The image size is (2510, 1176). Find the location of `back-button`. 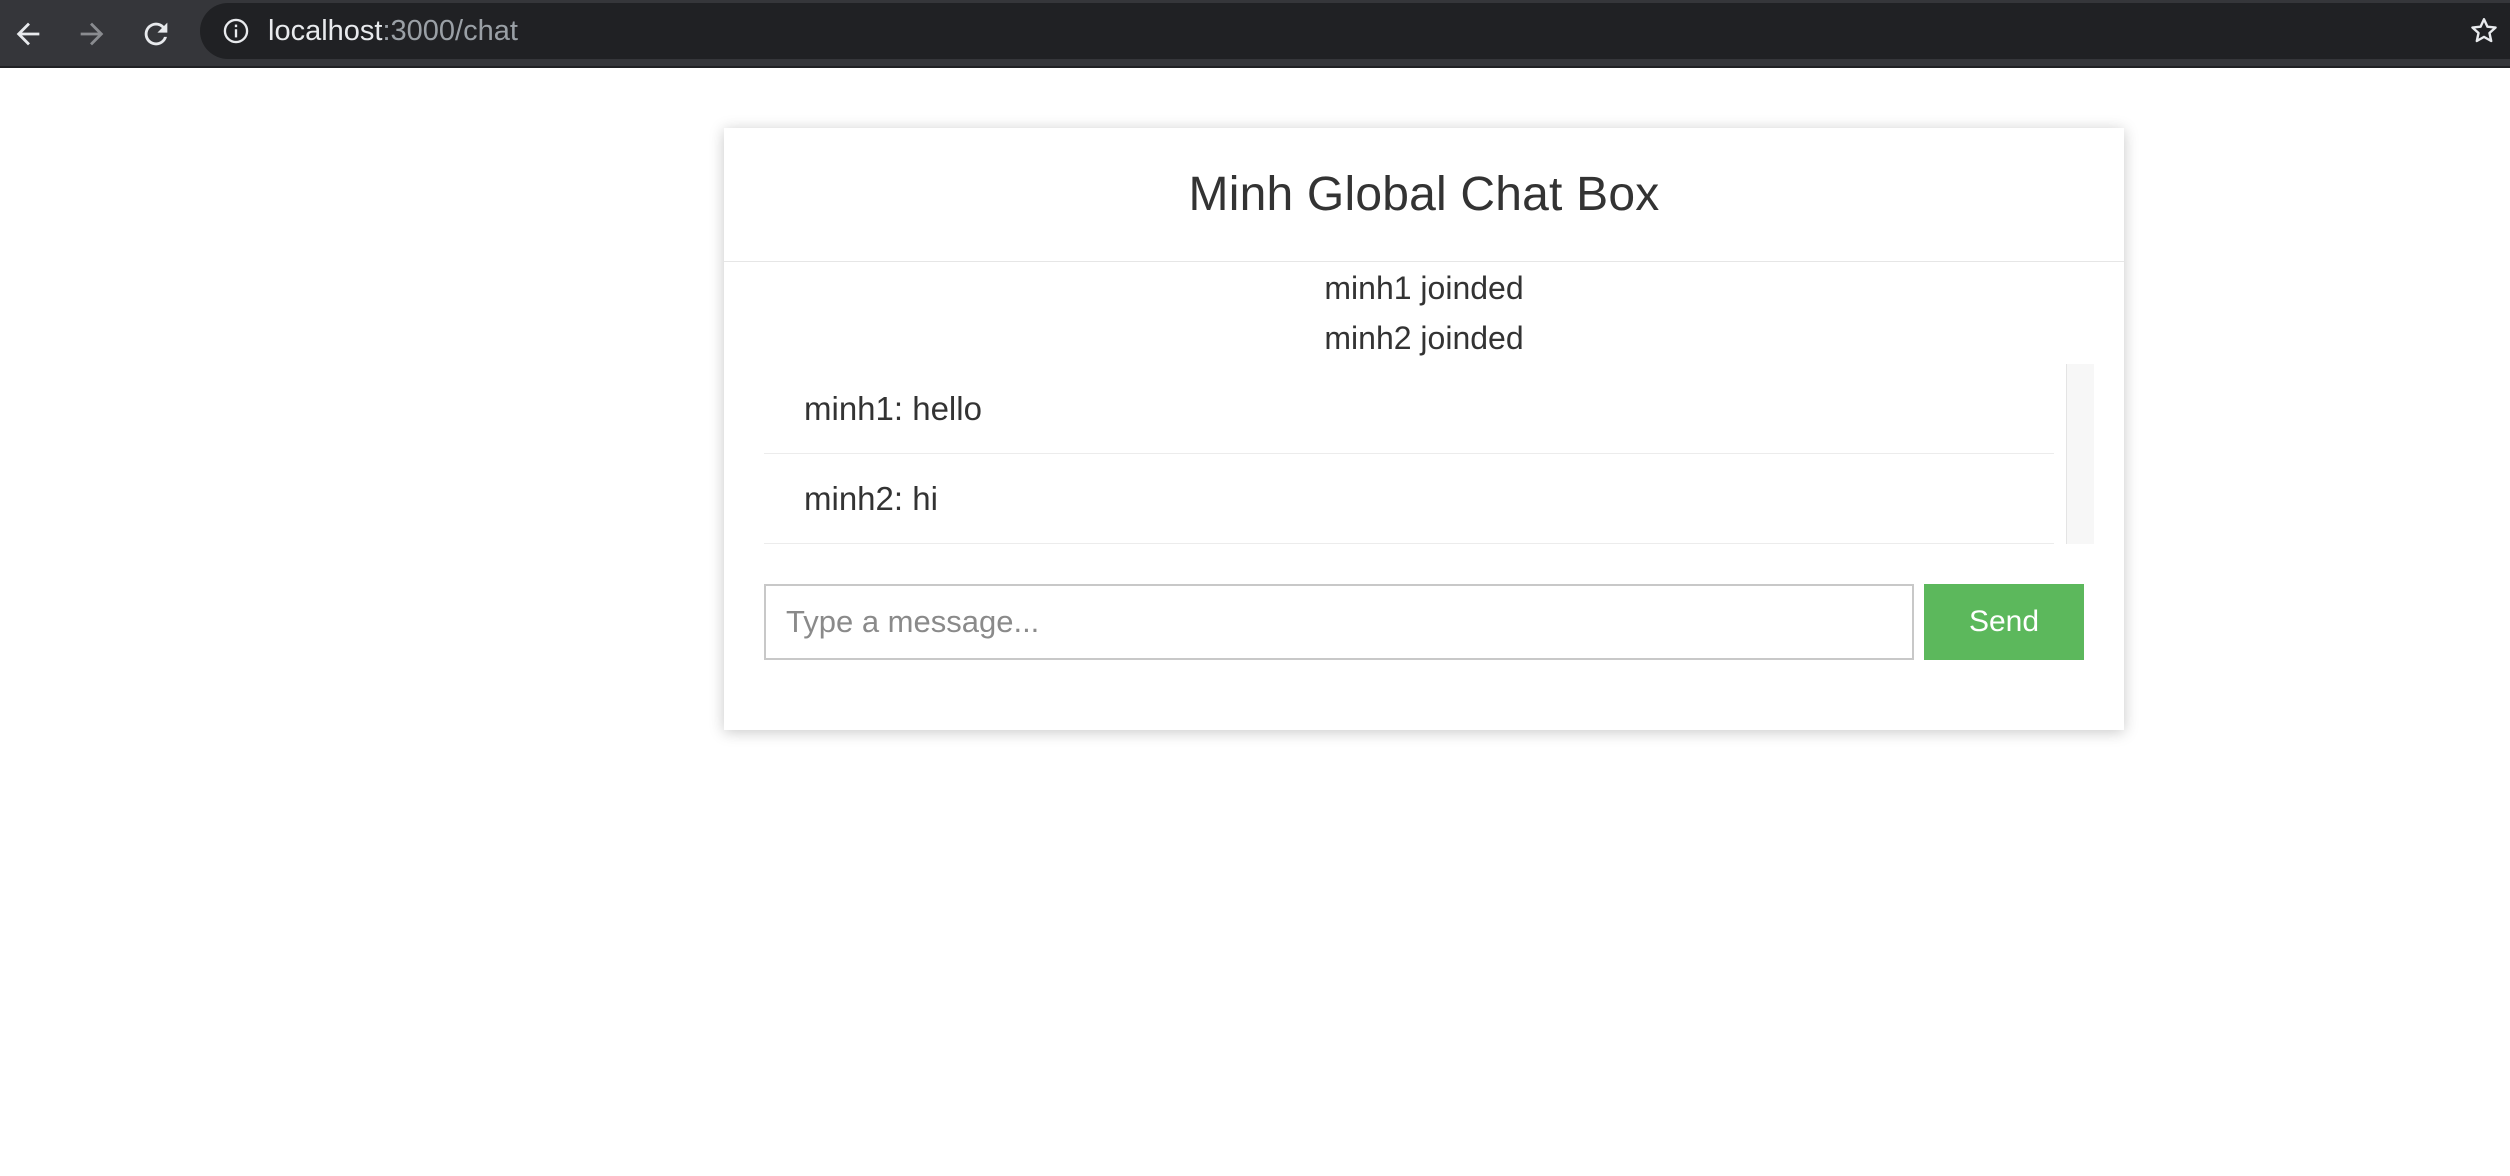

back-button is located at coordinates (28, 34).